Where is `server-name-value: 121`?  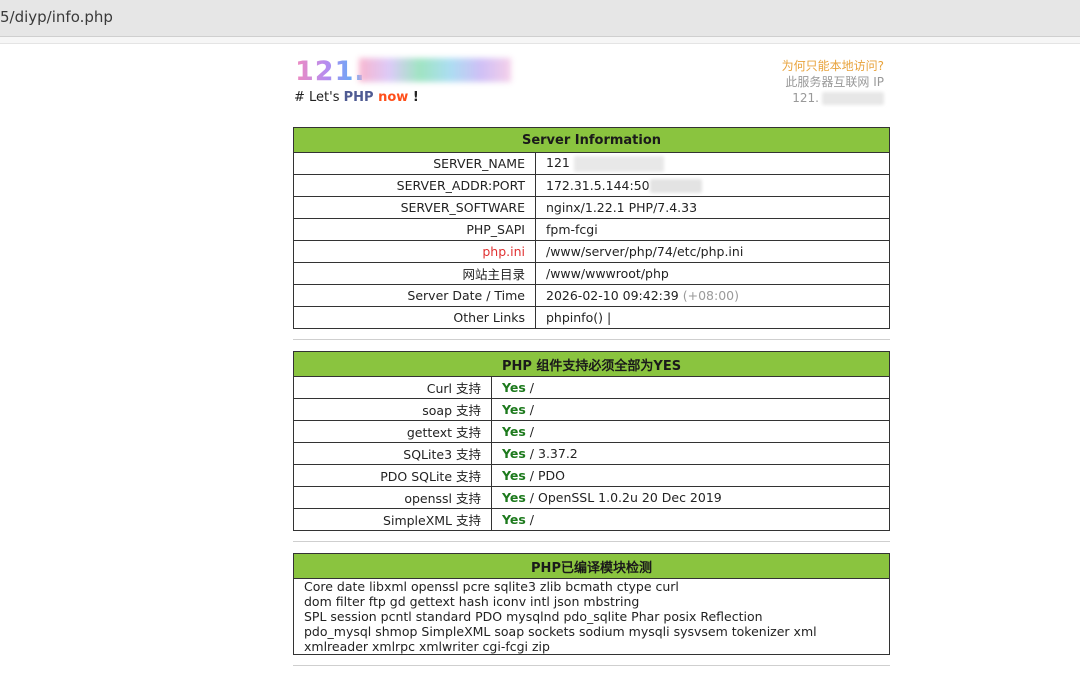
server-name-value: 121 is located at coordinates (558, 163).